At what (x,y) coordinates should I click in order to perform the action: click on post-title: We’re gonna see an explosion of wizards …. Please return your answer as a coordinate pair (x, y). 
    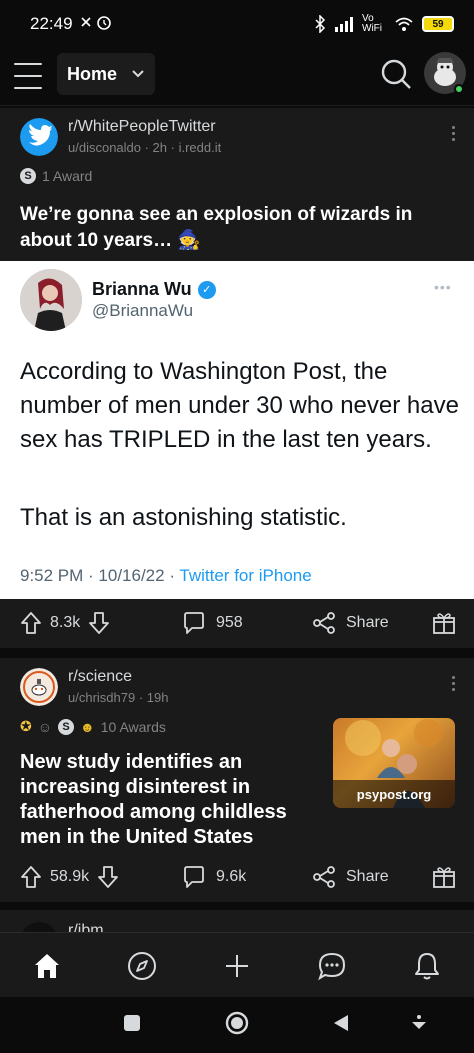
    Looking at the image, I should click on (240, 228).